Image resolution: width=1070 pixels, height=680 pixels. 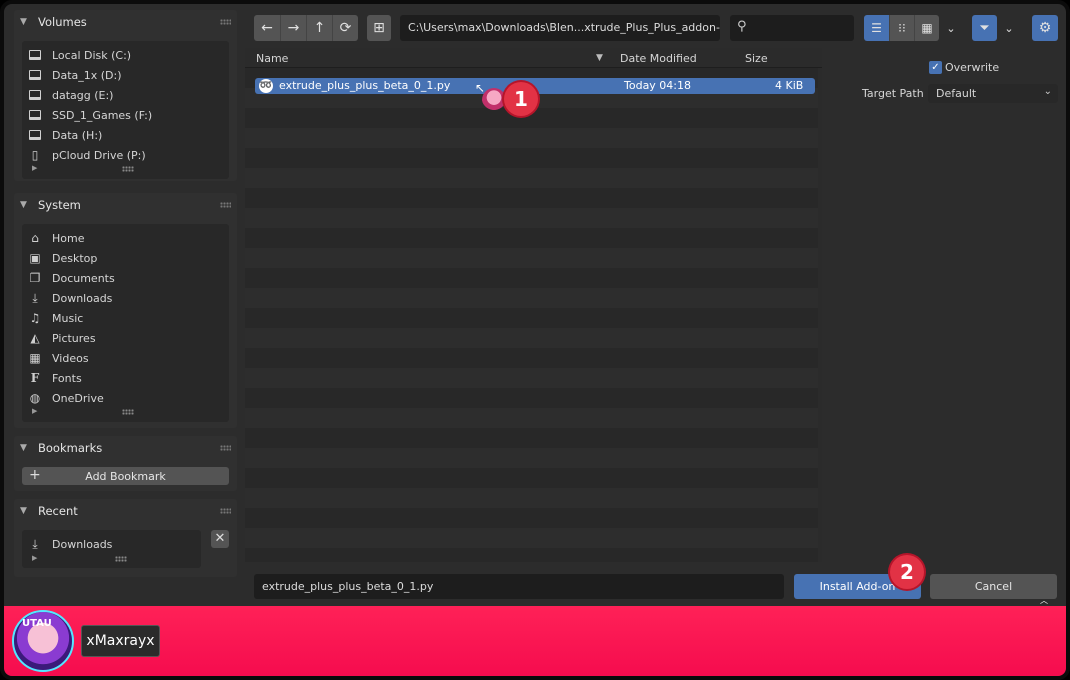 I want to click on streamer-footer-bar, so click(x=535, y=641).